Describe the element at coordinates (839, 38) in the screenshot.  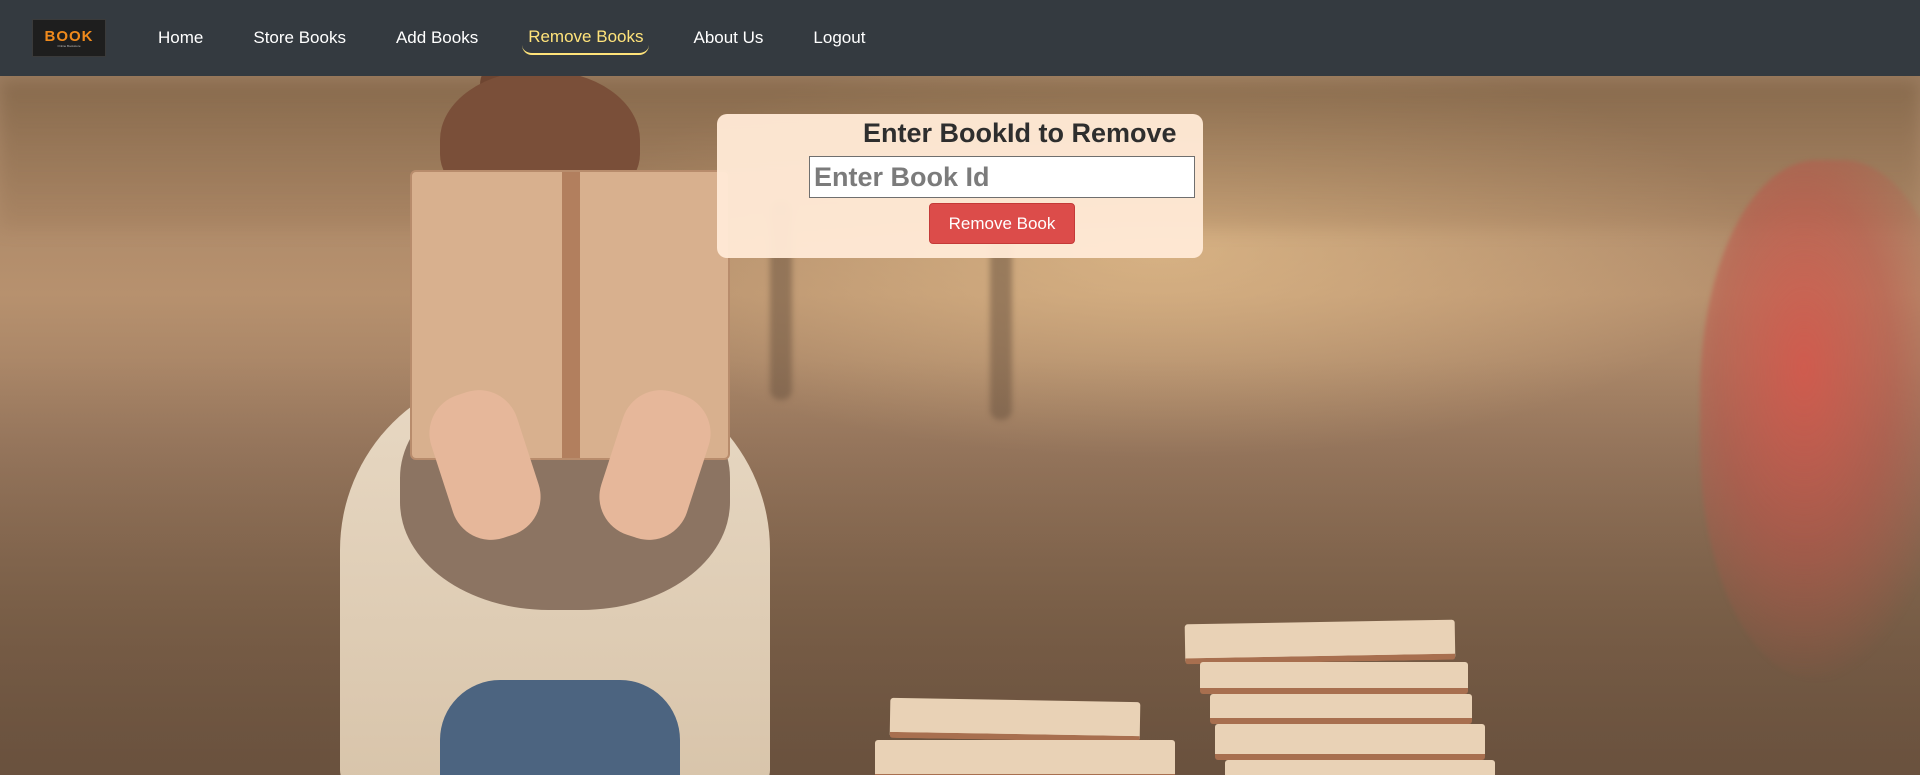
I see `nav-logout-link: Logout` at that location.